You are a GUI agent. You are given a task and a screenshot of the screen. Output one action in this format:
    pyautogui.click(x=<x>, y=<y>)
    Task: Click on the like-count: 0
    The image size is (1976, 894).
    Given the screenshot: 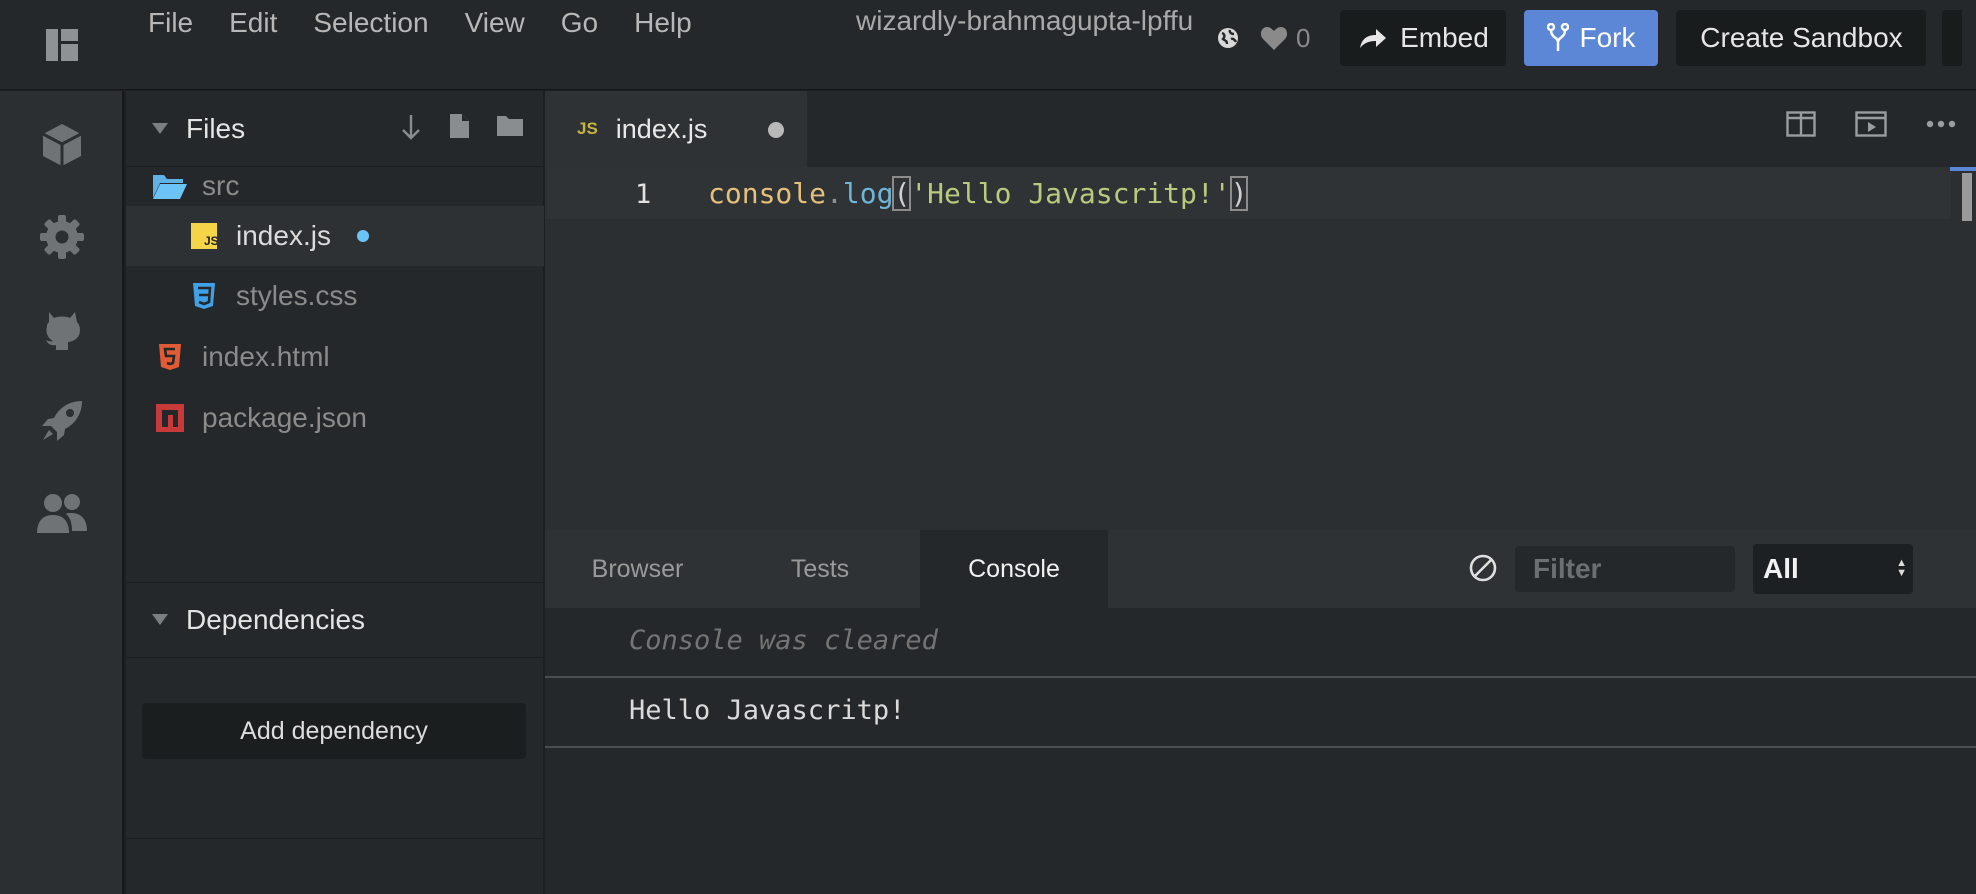 What is the action you would take?
    pyautogui.click(x=1303, y=37)
    